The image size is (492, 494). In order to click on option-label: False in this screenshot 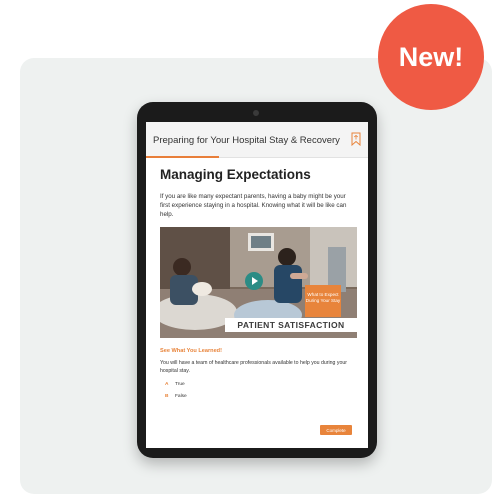, I will do `click(181, 396)`.